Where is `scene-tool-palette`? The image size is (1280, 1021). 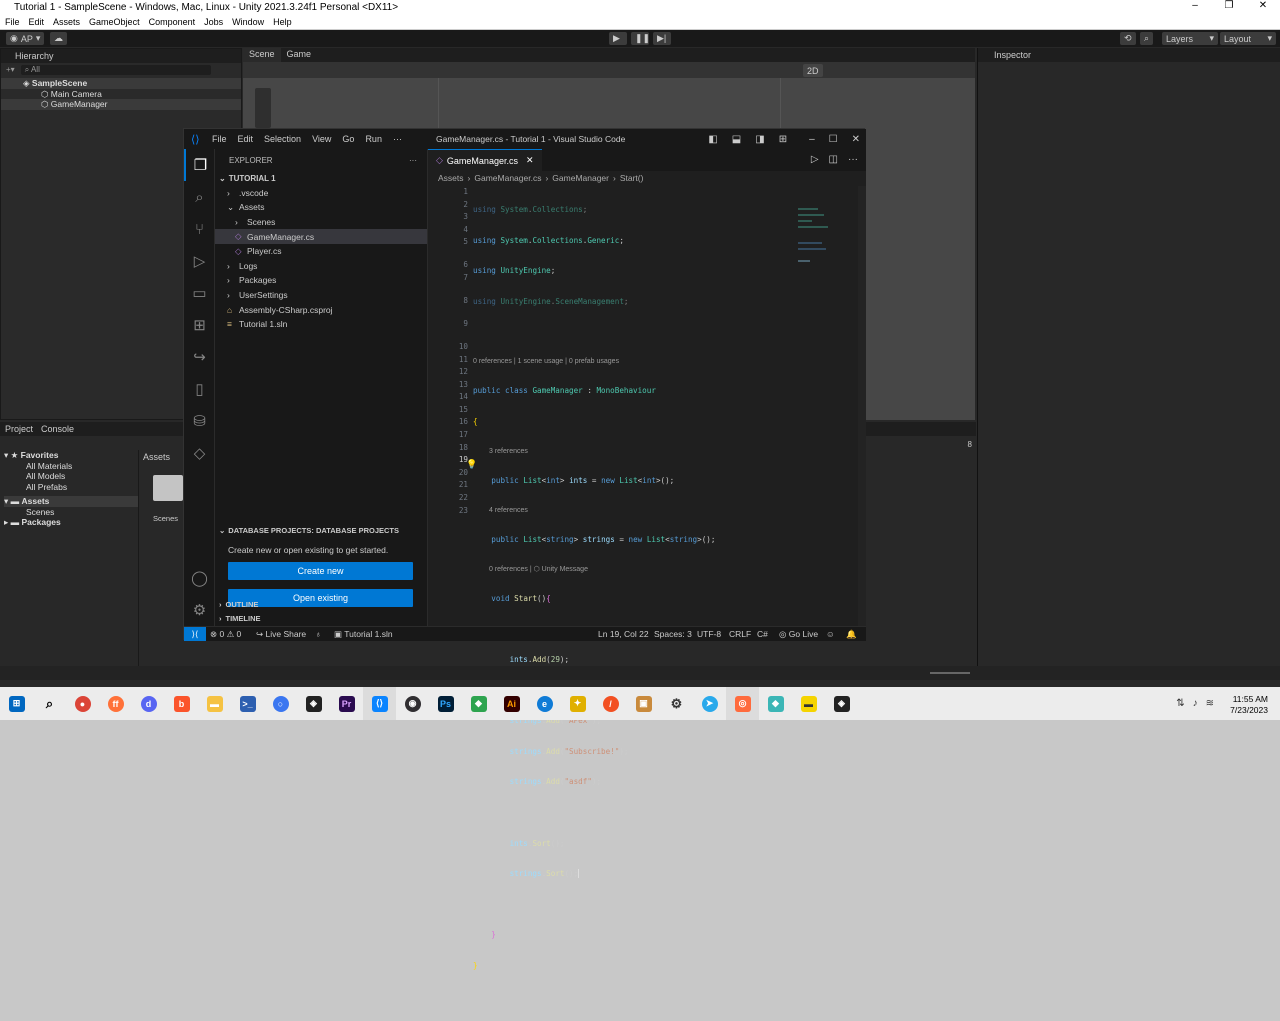 scene-tool-palette is located at coordinates (263, 108).